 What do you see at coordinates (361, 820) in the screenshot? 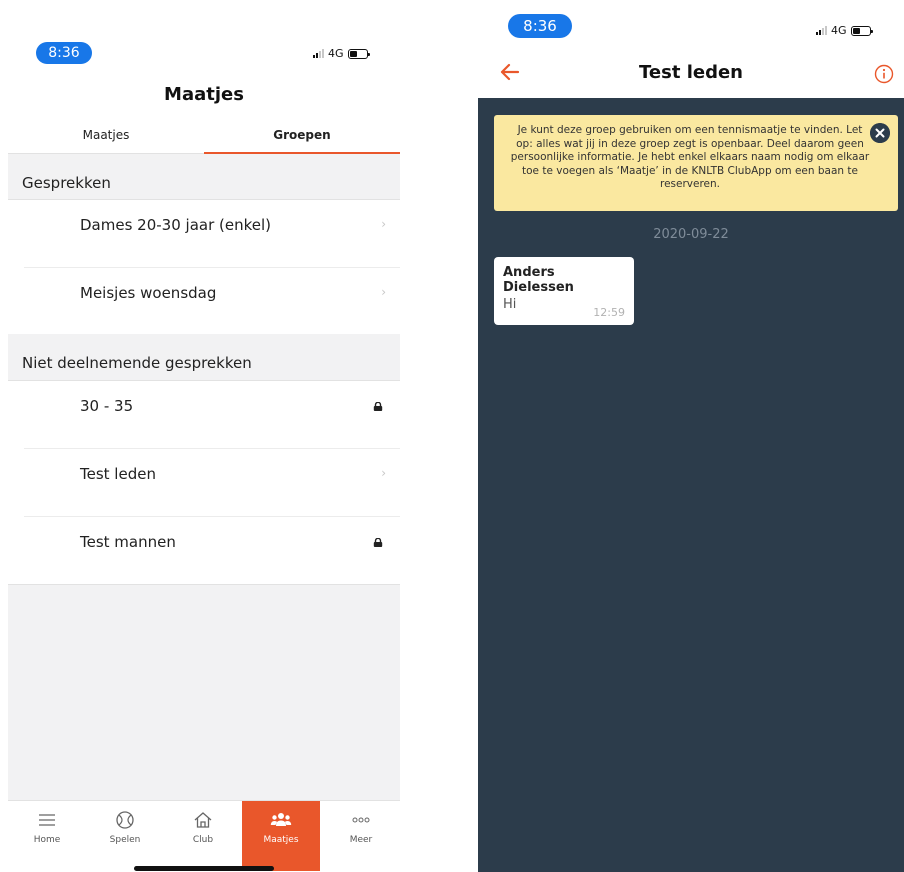
I see `more-dots-icon` at bounding box center [361, 820].